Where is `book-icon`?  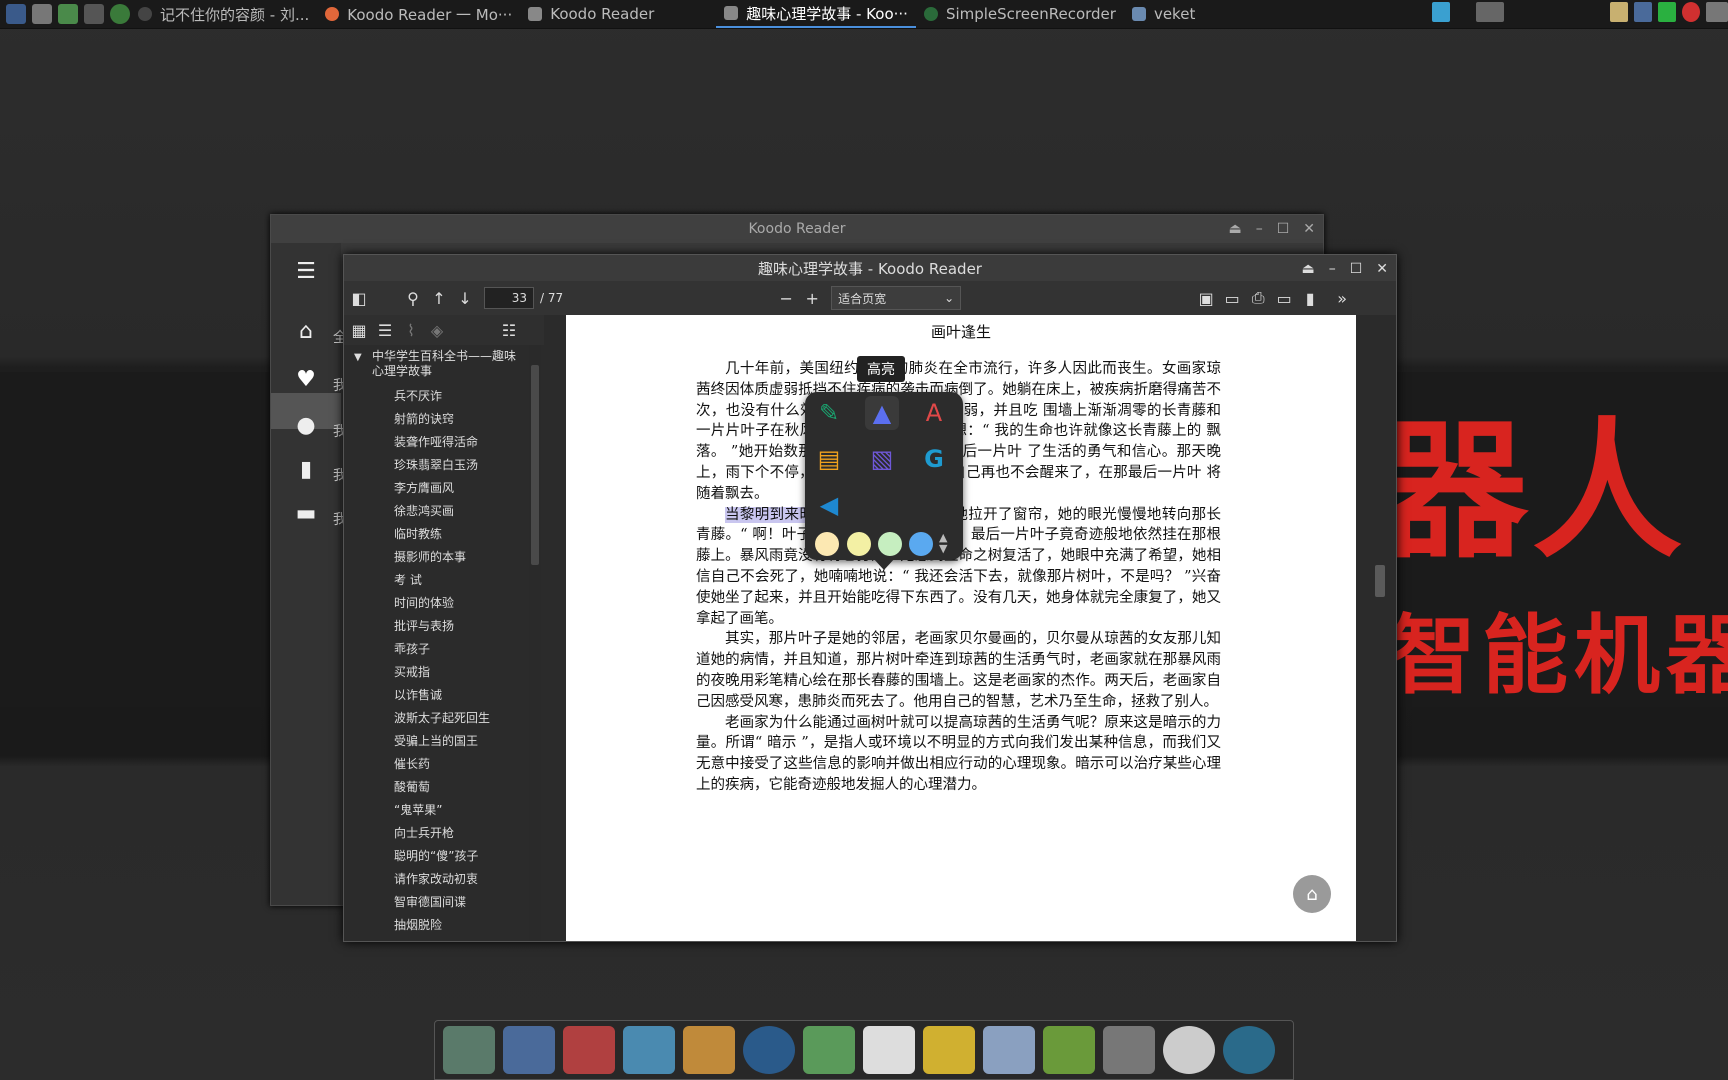 book-icon is located at coordinates (949, 1050).